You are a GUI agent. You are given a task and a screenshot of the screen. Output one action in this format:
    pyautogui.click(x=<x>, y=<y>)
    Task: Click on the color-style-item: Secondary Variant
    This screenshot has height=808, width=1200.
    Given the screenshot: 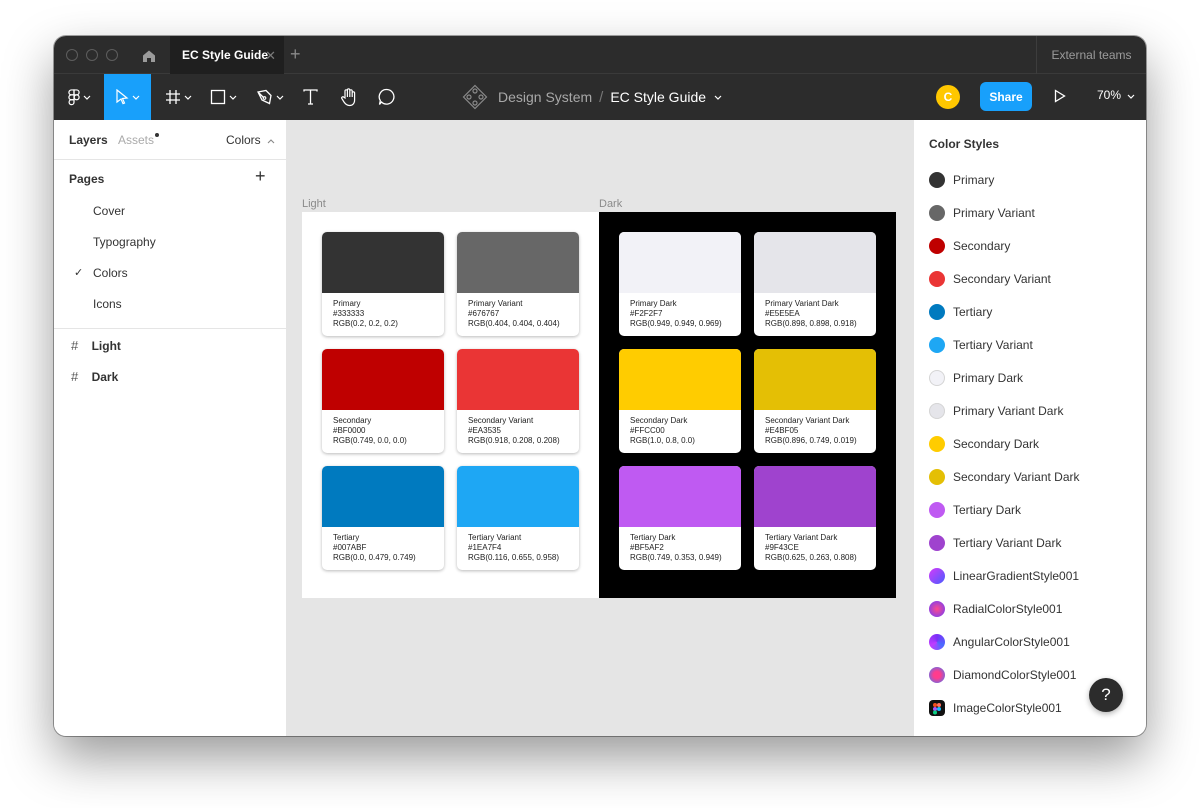 What is the action you would take?
    pyautogui.click(x=990, y=279)
    